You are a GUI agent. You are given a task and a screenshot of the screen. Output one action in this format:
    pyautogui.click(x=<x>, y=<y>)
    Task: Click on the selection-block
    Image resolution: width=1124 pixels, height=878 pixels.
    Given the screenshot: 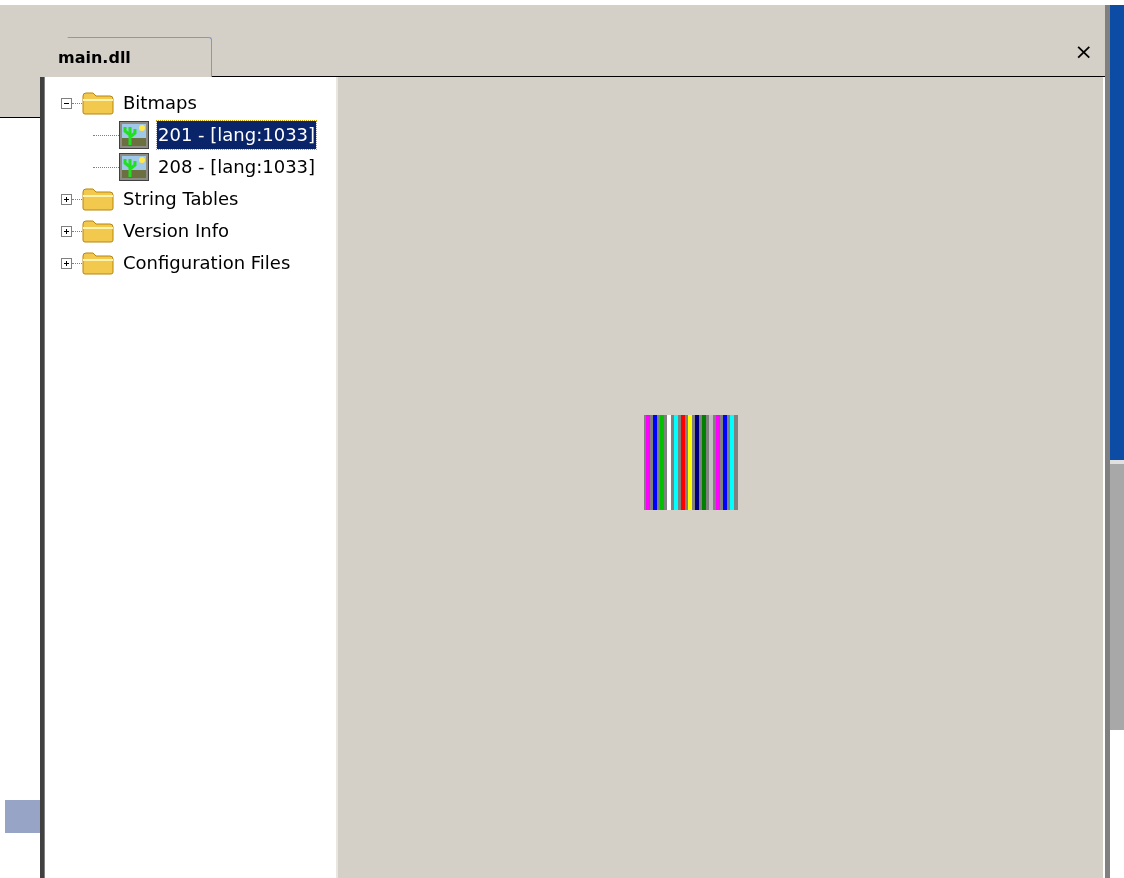 What is the action you would take?
    pyautogui.click(x=22, y=816)
    